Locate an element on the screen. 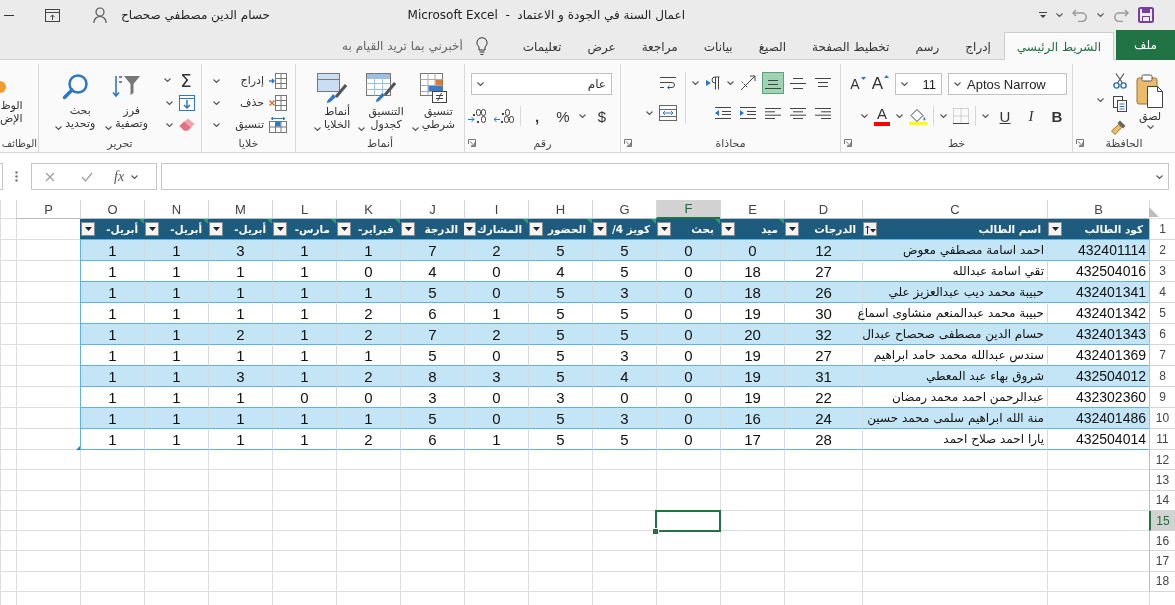  font-name-field: Aptos Narrow is located at coordinates (1007, 84).